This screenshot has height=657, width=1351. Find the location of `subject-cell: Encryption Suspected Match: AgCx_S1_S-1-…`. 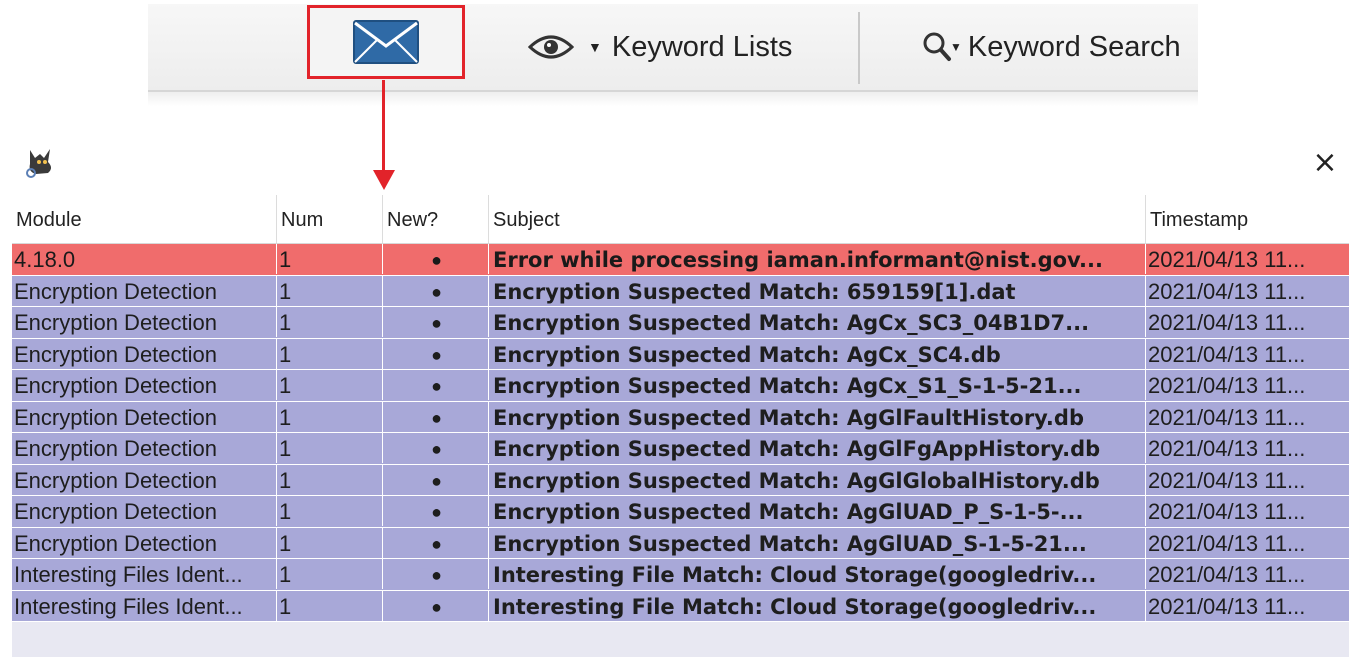

subject-cell: Encryption Suspected Match: AgCx_S1_S-1-… is located at coordinates (817, 385).